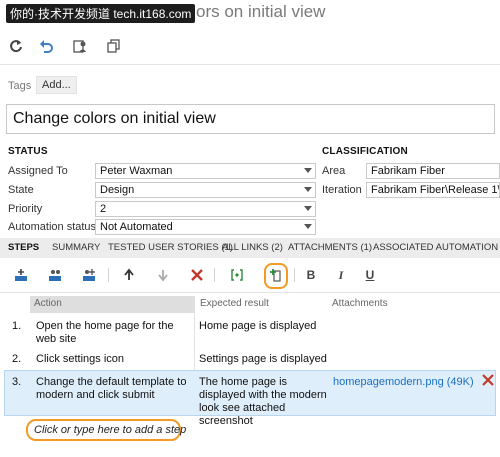  Describe the element at coordinates (341, 275) in the screenshot. I see `italic-button: I` at that location.